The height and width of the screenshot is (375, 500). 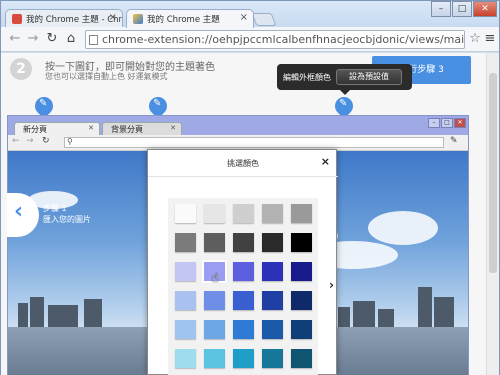 What do you see at coordinates (21, 69) in the screenshot?
I see `step-number-badge: 2` at bounding box center [21, 69].